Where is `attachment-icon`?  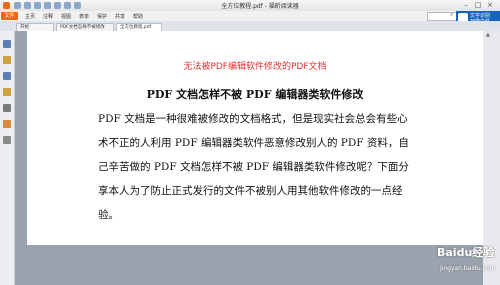 attachment-icon is located at coordinates (7, 108).